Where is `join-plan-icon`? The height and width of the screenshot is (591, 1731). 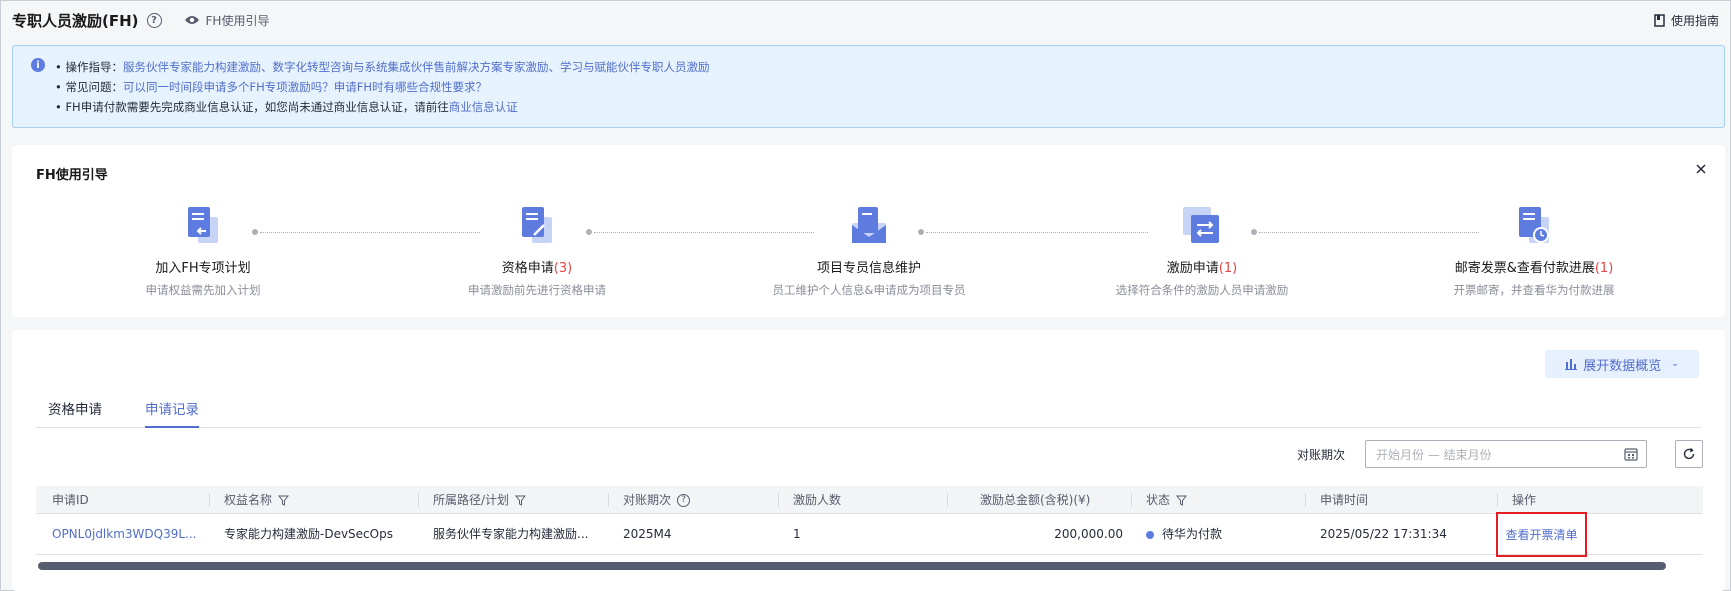 join-plan-icon is located at coordinates (203, 225).